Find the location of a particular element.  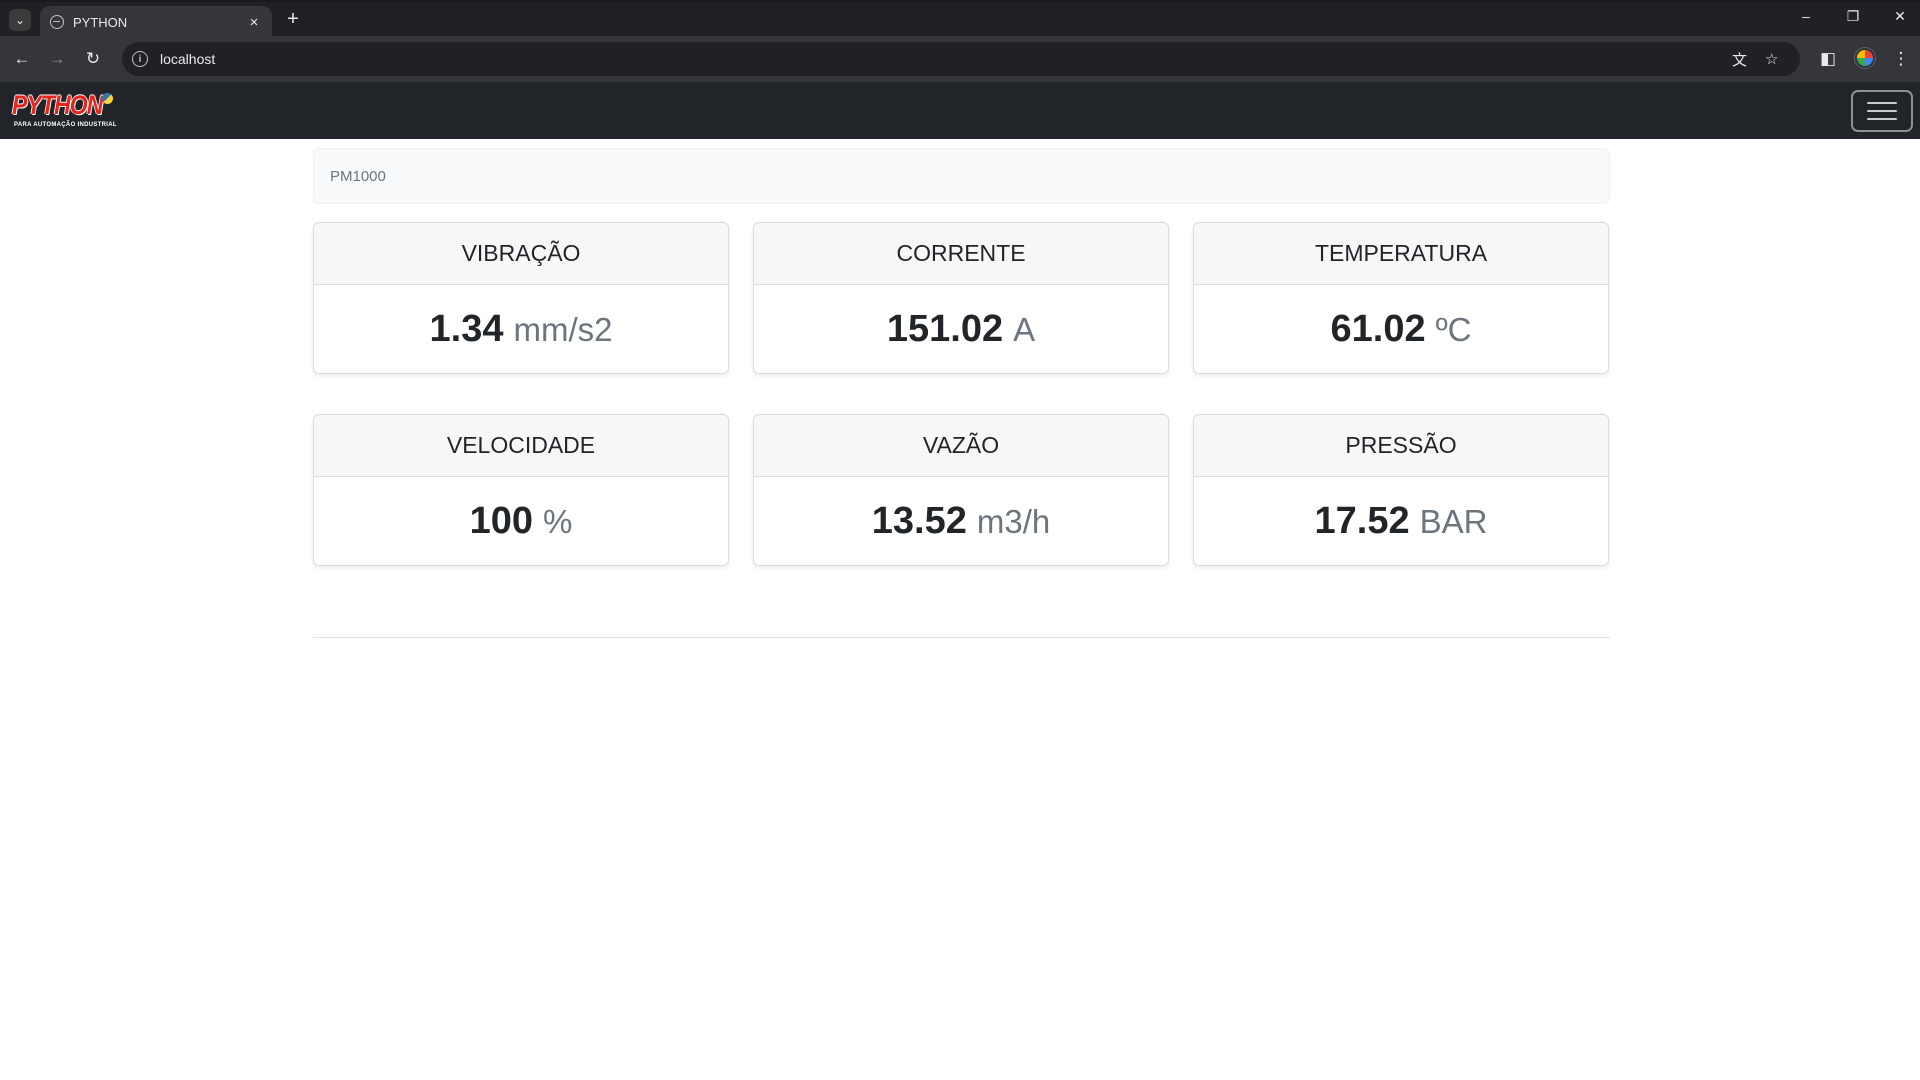

browser-tab-strip: ⌄ PYTHON × + – ❐ ✕ is located at coordinates (960, 19).